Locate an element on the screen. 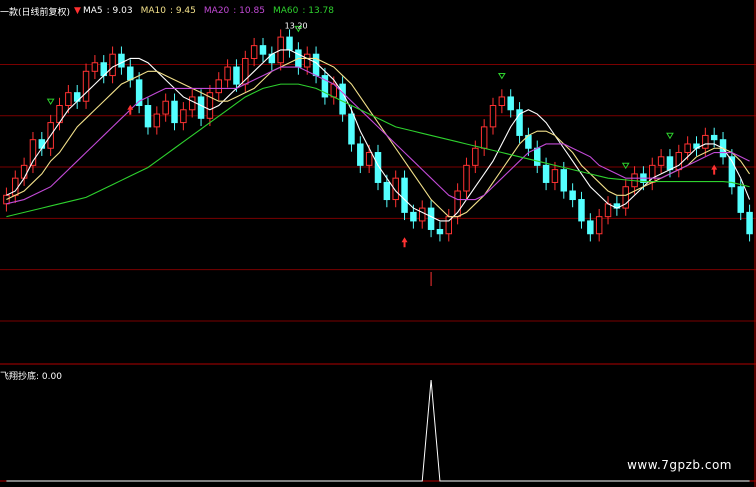 This screenshot has width=756, height=487. watermark: www.7gpzb.com is located at coordinates (679, 465).